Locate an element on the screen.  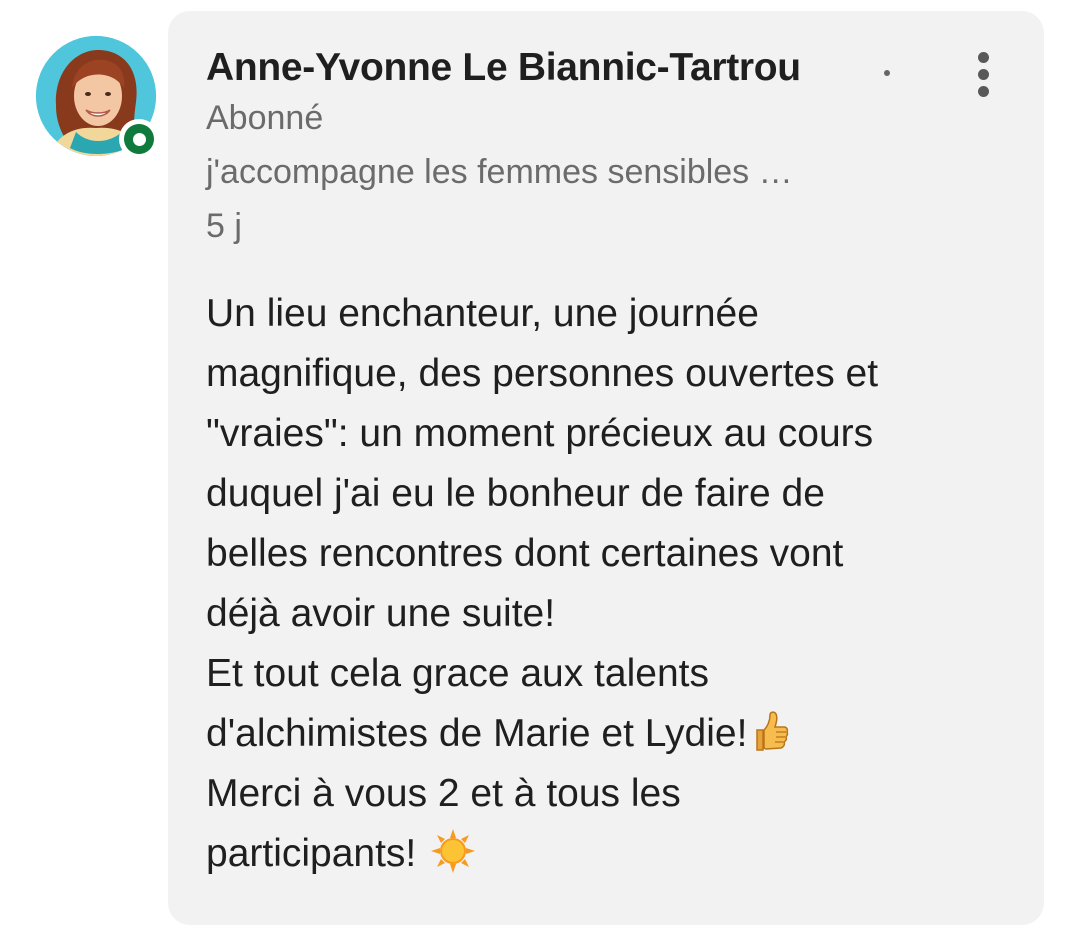
author-relation: Abonné is located at coordinates (265, 118).